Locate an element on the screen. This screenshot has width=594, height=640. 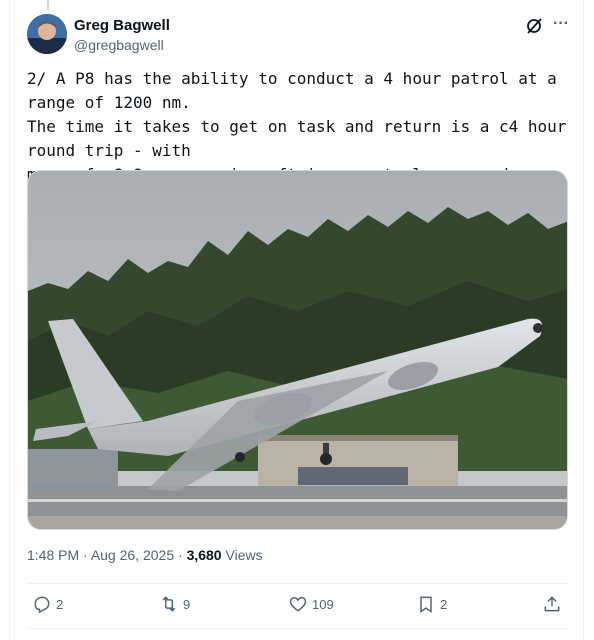
tweet-date: Aug 26, 2025 is located at coordinates (132, 555).